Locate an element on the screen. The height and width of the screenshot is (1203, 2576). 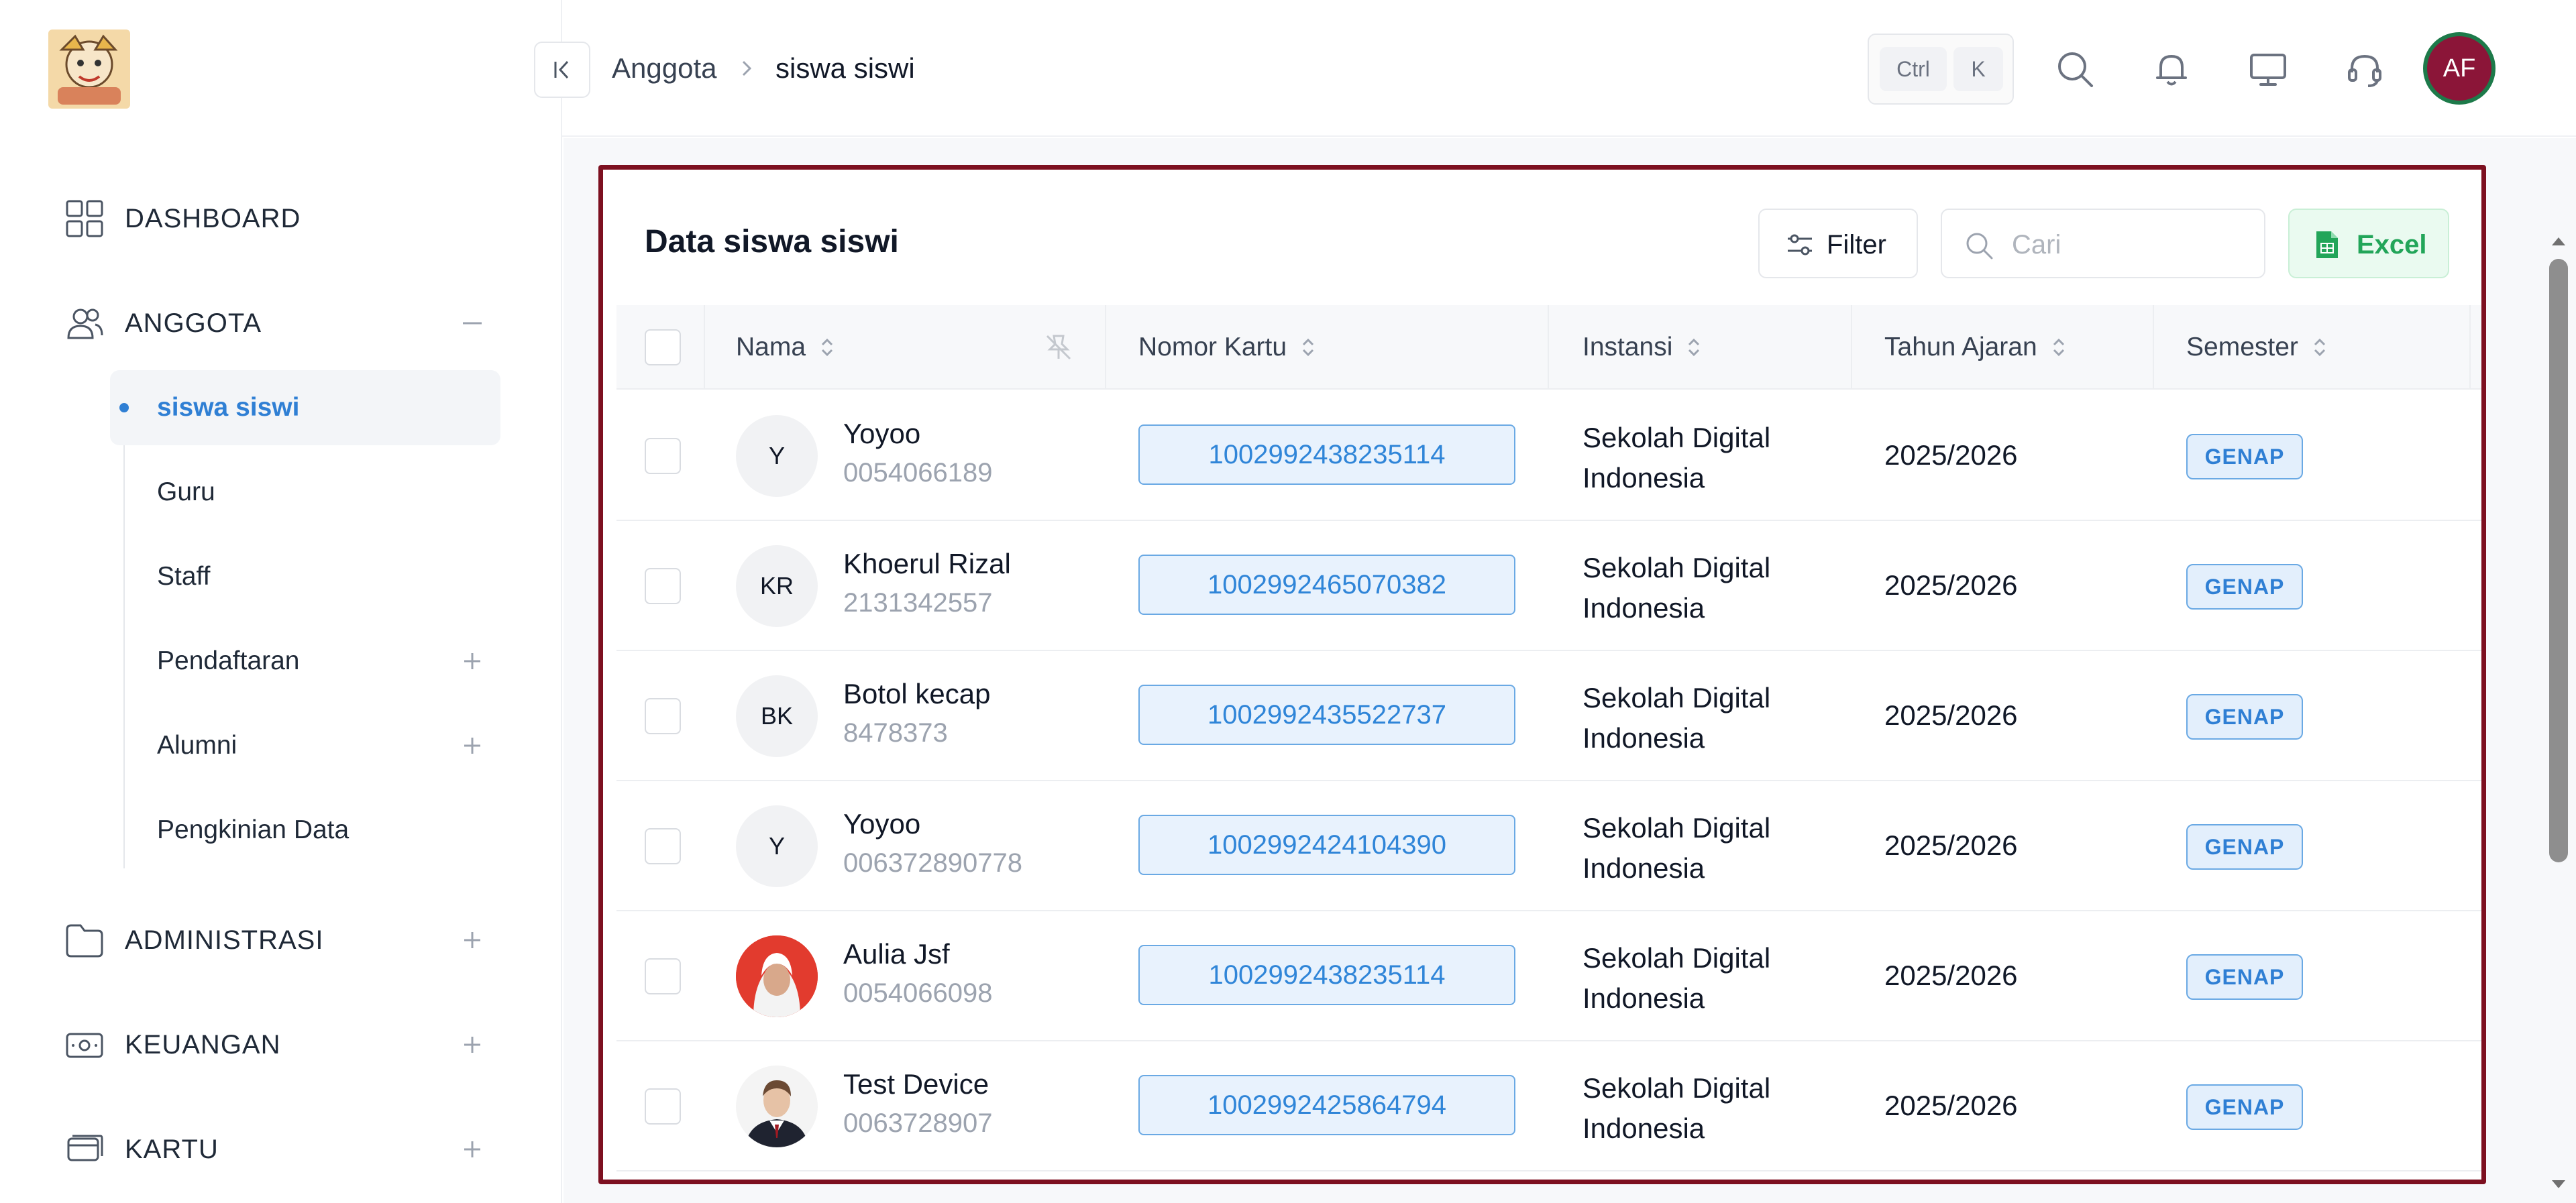
collapse-sidebar-button is located at coordinates (562, 70).